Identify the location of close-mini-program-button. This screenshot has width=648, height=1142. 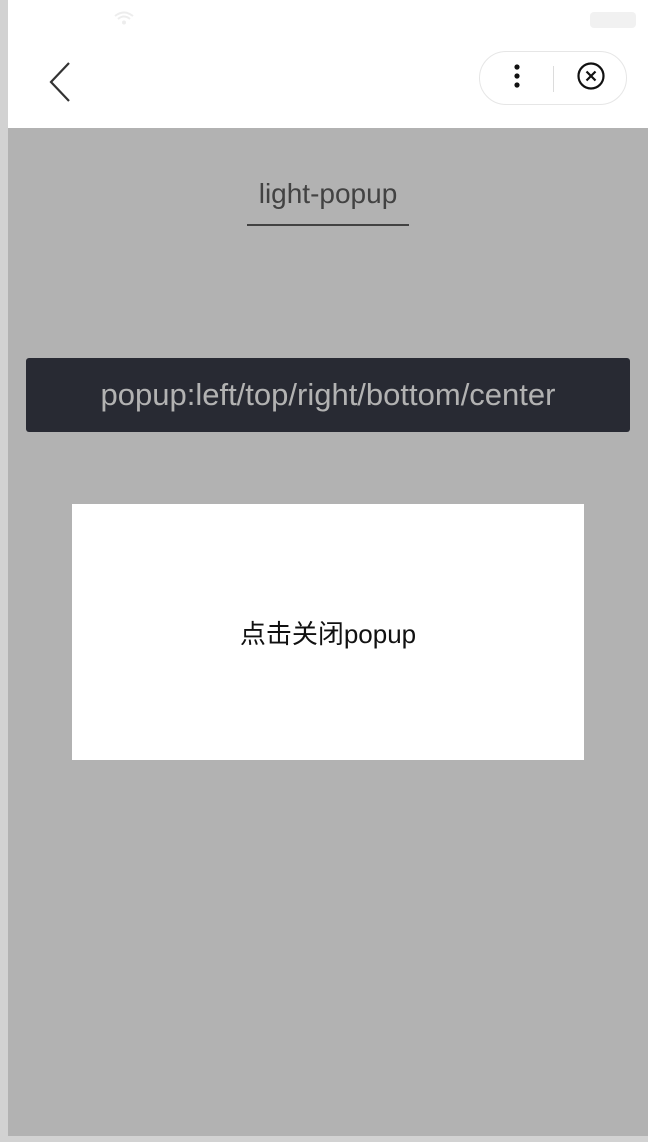
(590, 78).